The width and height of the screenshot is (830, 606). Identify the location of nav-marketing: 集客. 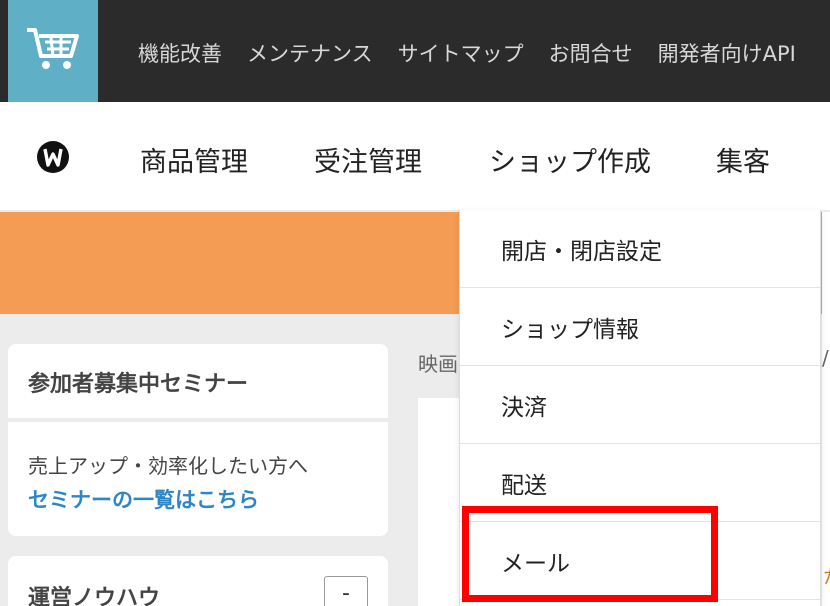
(743, 159).